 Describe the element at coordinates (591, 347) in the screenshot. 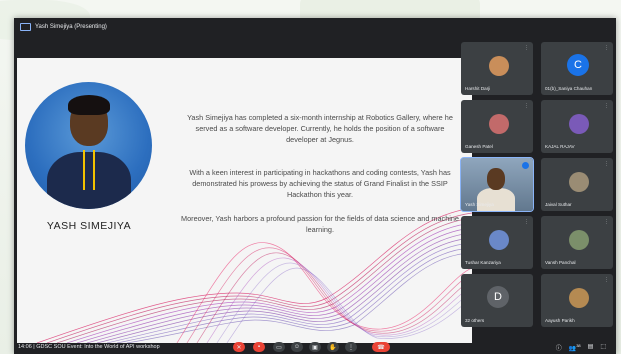

I see `chat-icon: ▤` at that location.